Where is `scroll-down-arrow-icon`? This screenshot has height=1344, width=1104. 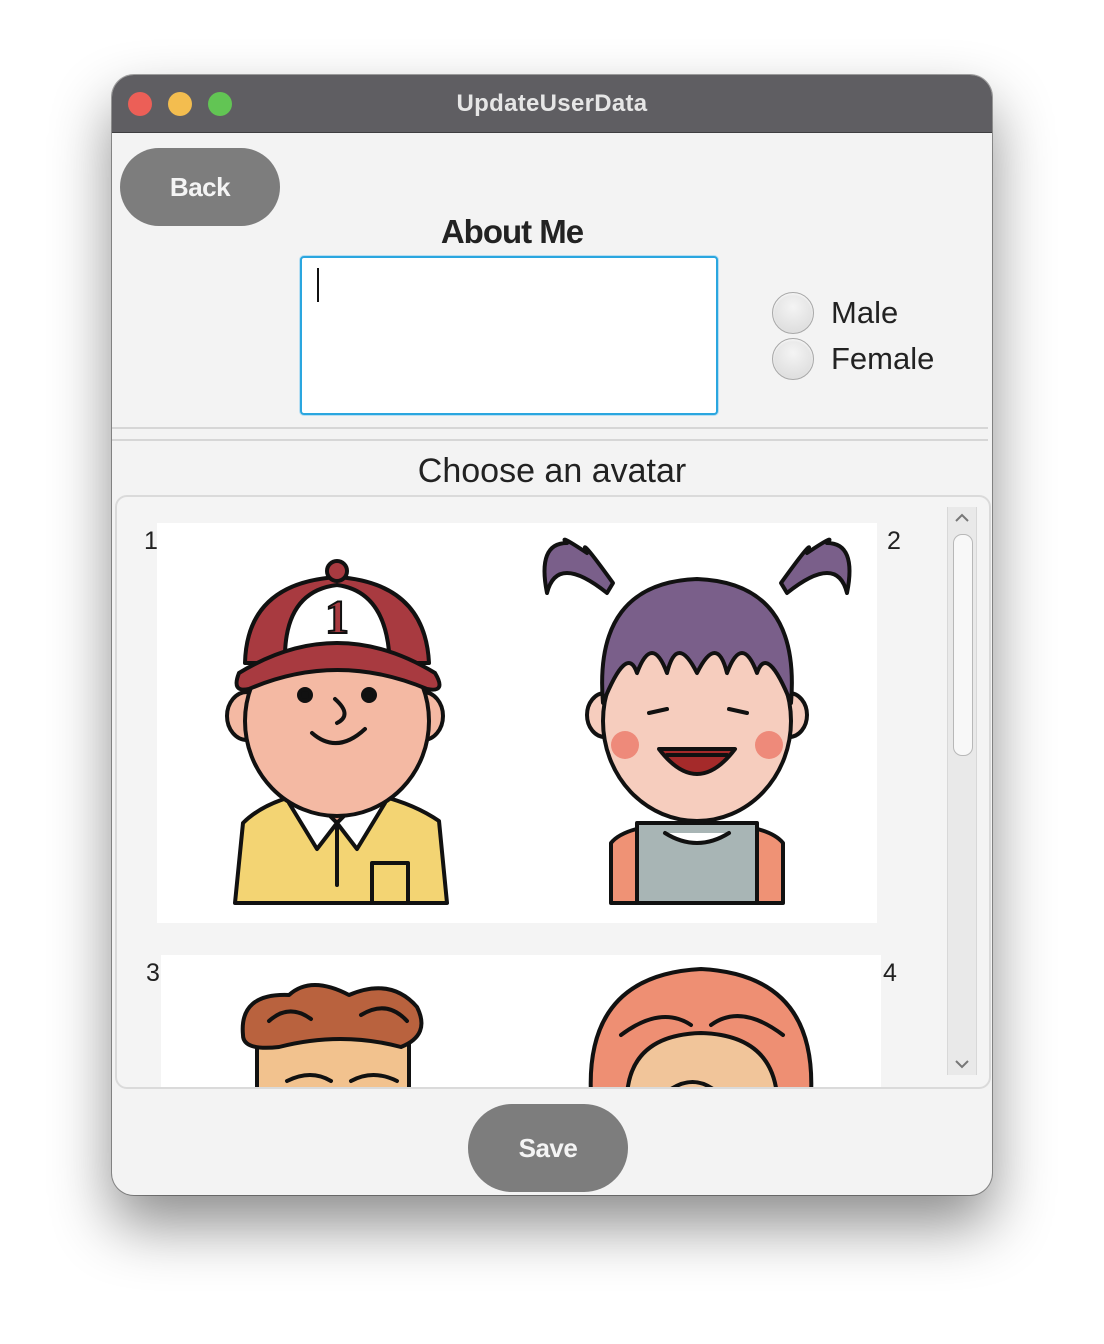 scroll-down-arrow-icon is located at coordinates (962, 1064).